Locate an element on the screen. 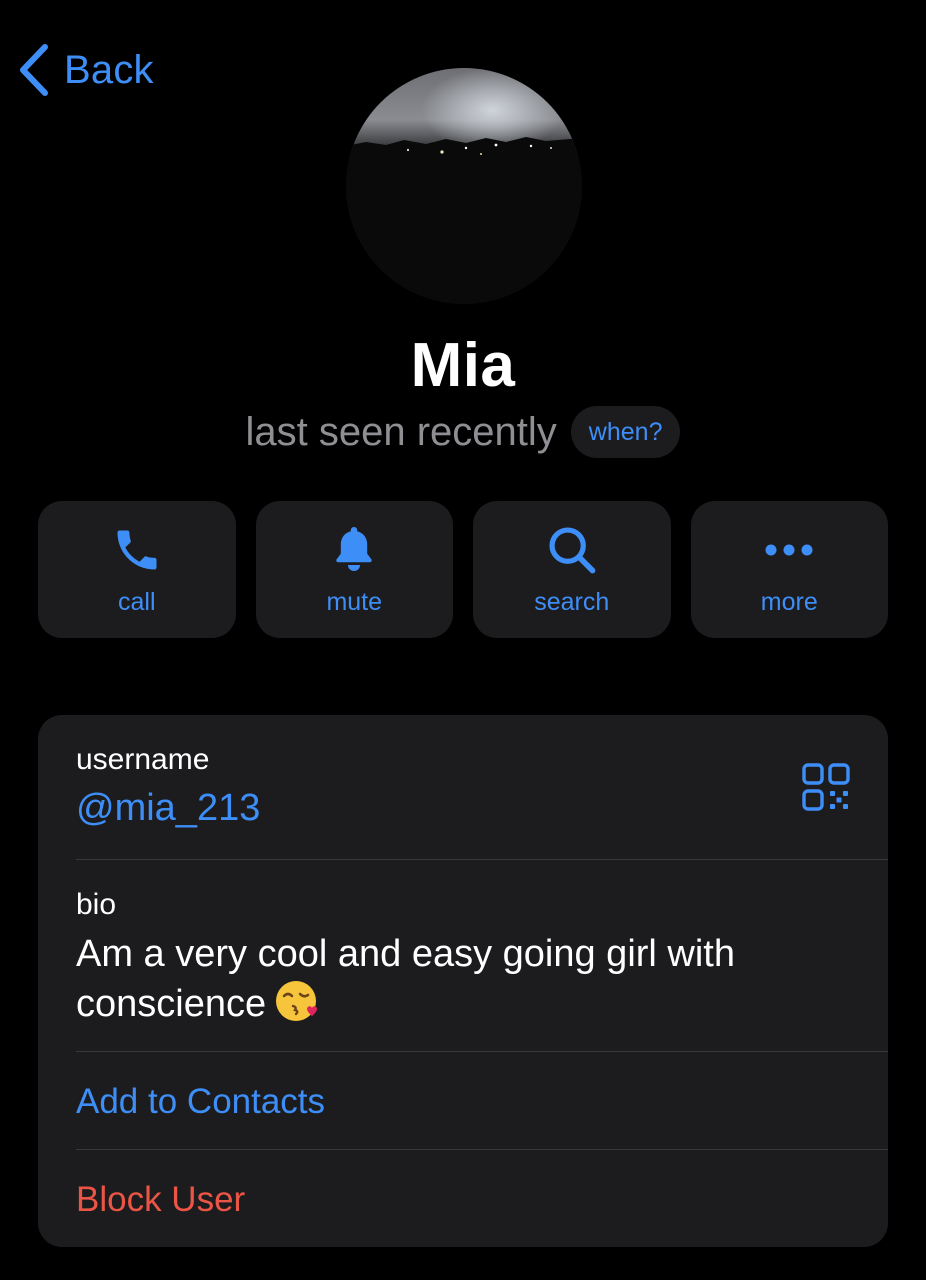 Image resolution: width=926 pixels, height=1280 pixels. block-user-button: Block User is located at coordinates (160, 1200).